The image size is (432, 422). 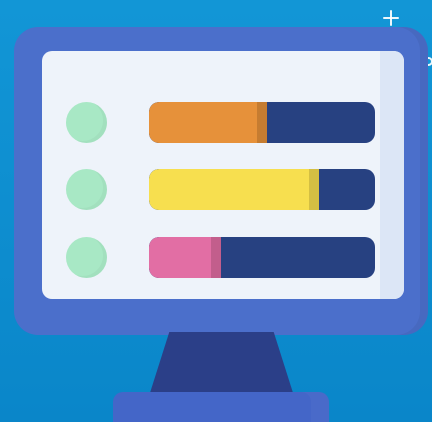 What do you see at coordinates (221, 407) in the screenshot?
I see `monitor-stand-base` at bounding box center [221, 407].